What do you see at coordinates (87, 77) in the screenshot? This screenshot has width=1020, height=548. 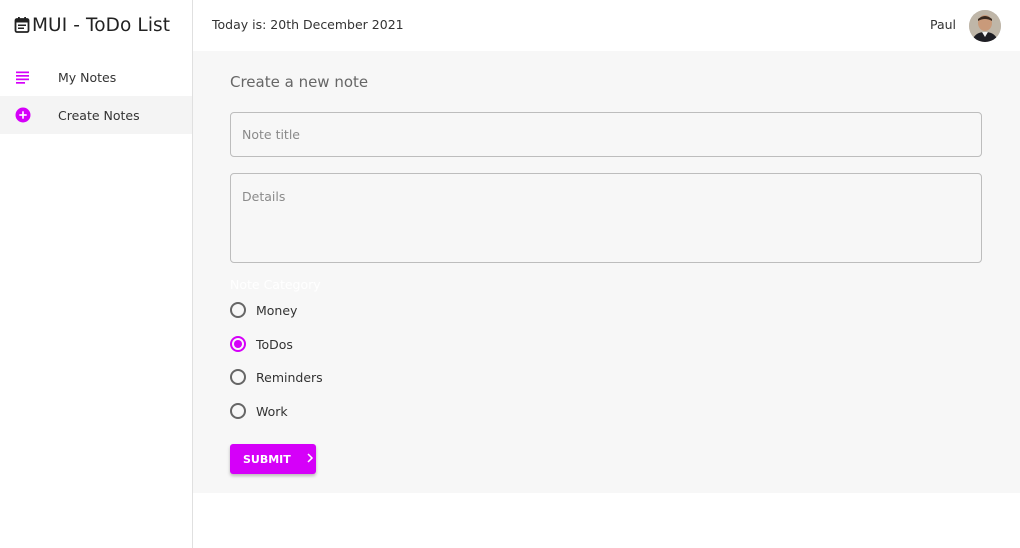 I see `sidebar-item-label: My Notes` at bounding box center [87, 77].